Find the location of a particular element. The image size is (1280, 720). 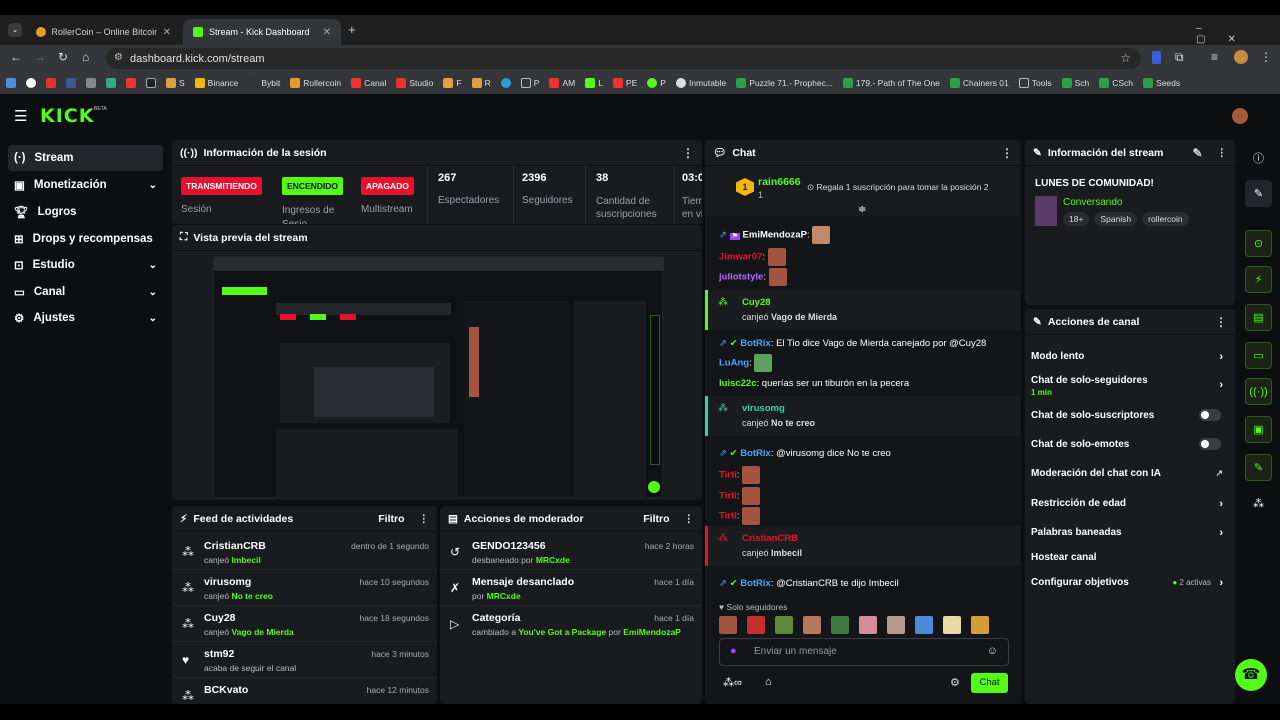

action-subscribers-only: Chat de solo-suscriptores is located at coordinates (1130, 417).